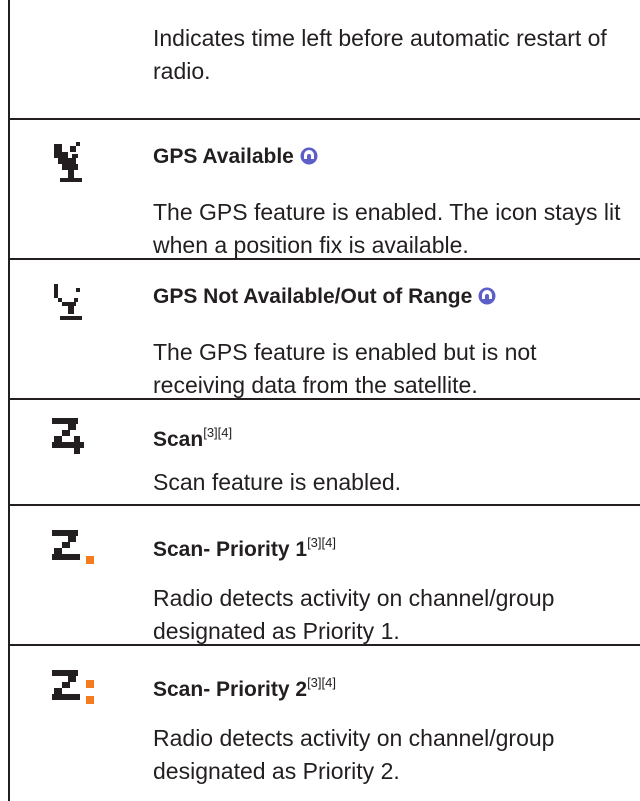  What do you see at coordinates (68, 162) in the screenshot?
I see `gps-available-icon` at bounding box center [68, 162].